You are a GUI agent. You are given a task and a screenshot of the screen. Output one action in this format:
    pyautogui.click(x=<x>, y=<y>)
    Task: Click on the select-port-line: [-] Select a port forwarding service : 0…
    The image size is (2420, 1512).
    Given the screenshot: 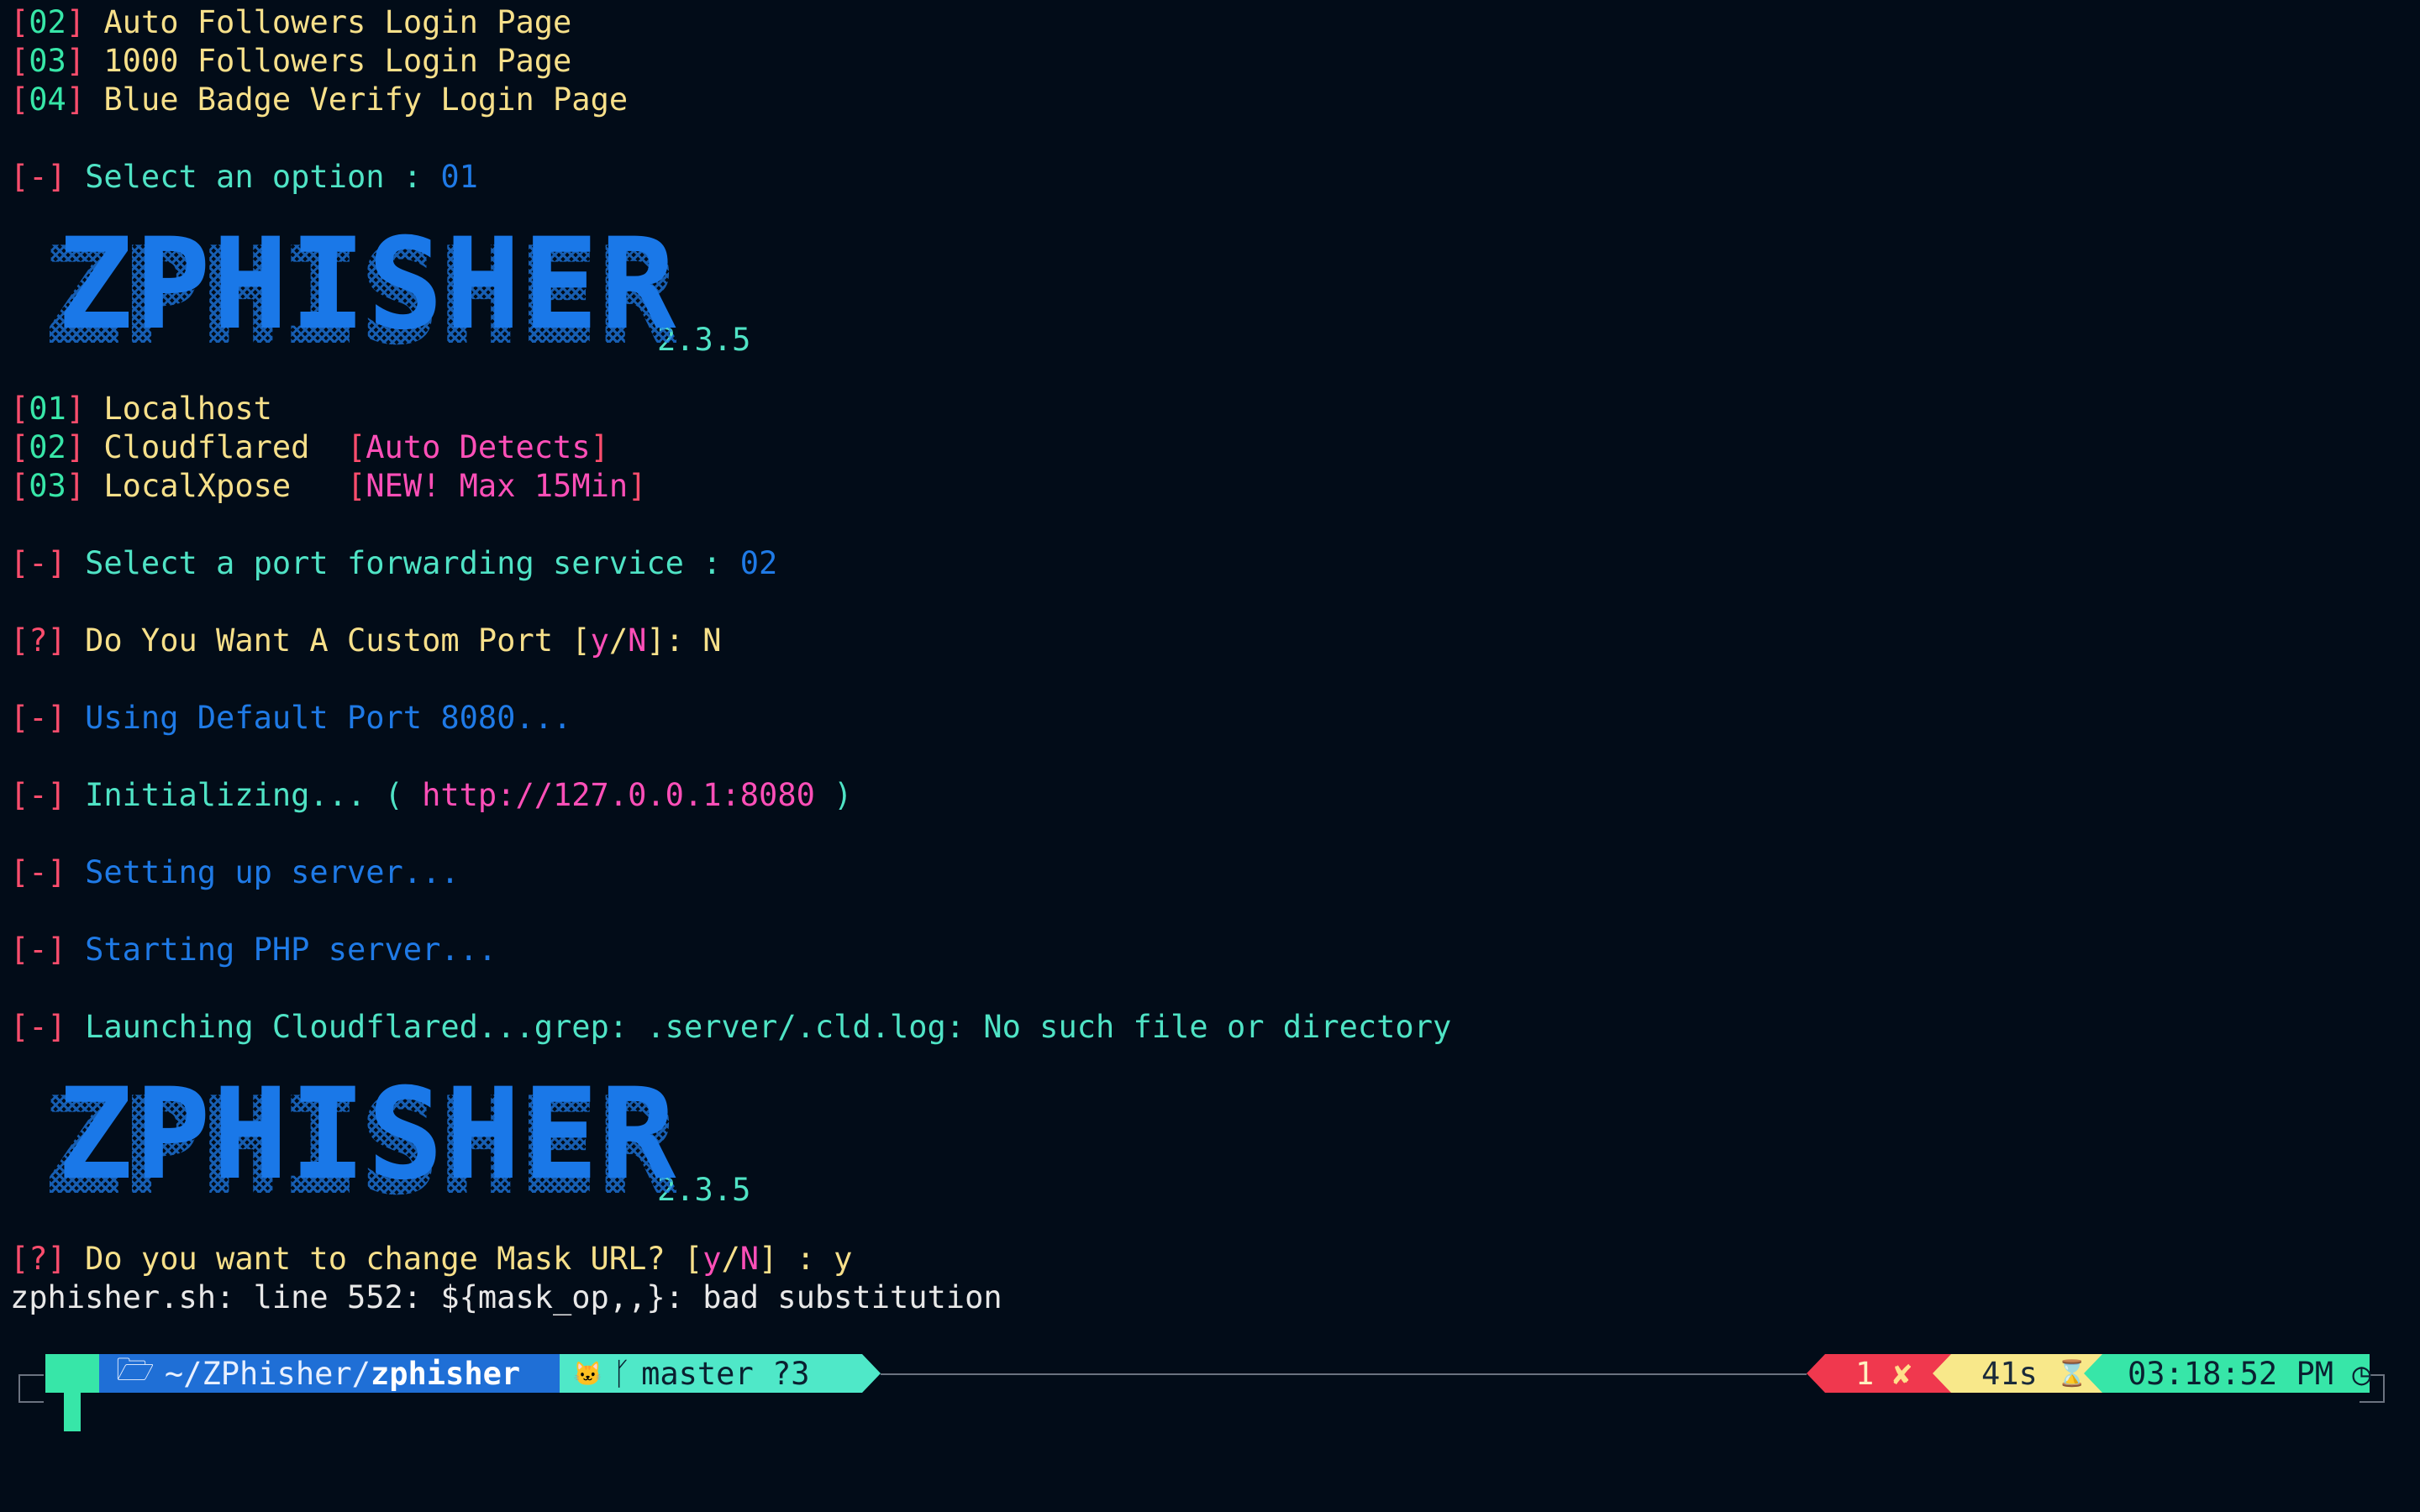 What is the action you would take?
    pyautogui.click(x=394, y=563)
    